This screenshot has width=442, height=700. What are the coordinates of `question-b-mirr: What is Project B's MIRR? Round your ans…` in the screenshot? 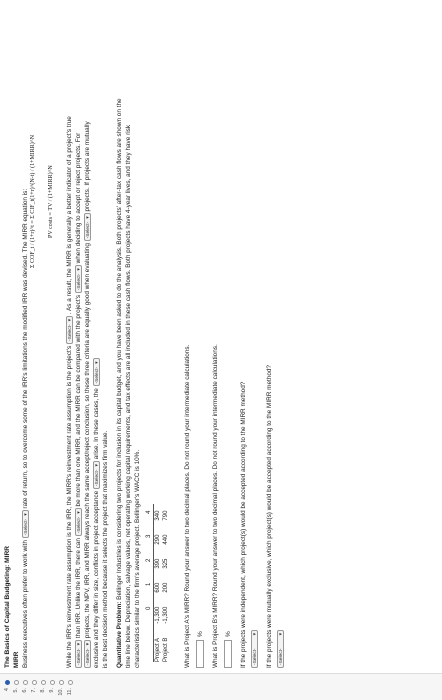 It's located at (215, 506).